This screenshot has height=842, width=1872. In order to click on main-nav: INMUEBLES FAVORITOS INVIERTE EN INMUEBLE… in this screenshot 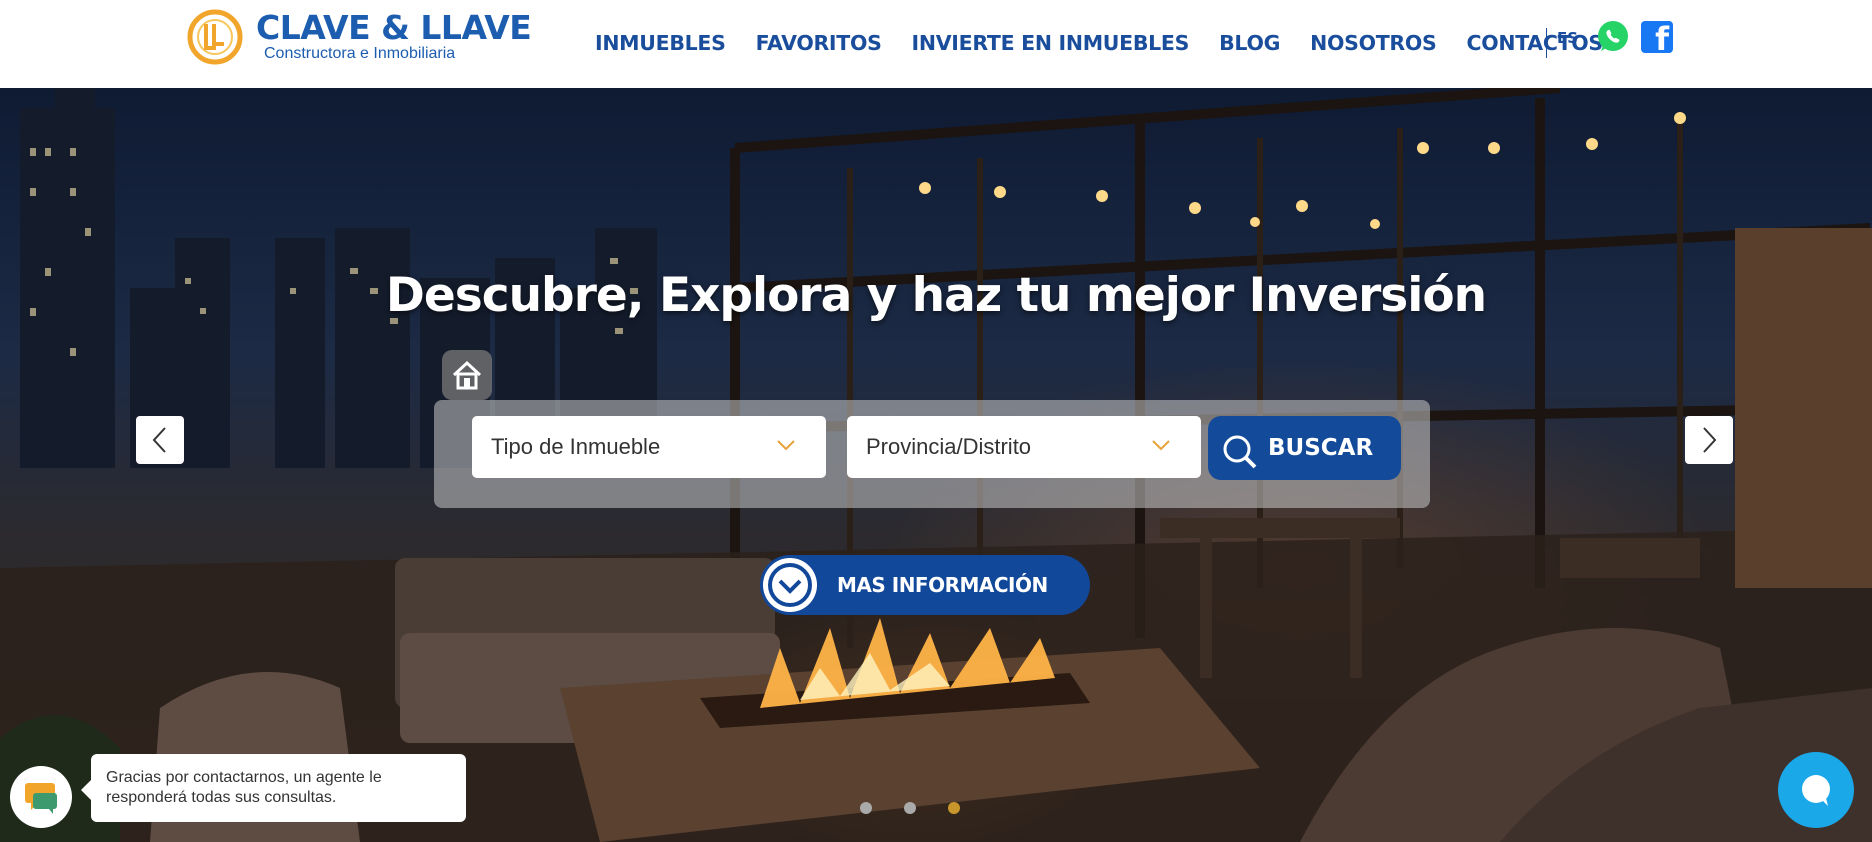, I will do `click(1114, 43)`.